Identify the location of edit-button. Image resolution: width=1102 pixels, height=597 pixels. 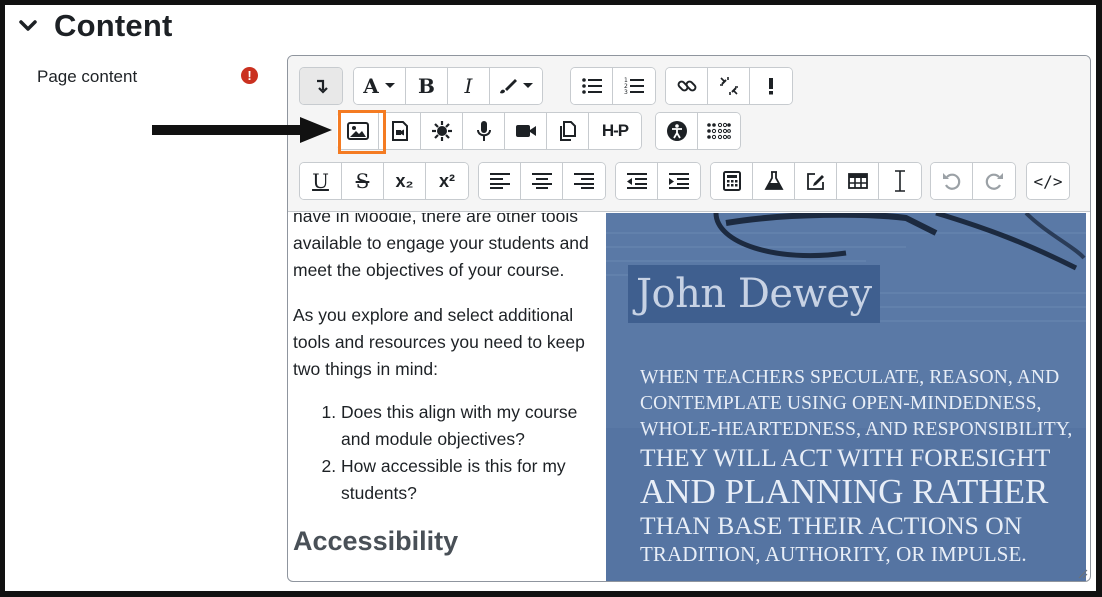
(816, 181).